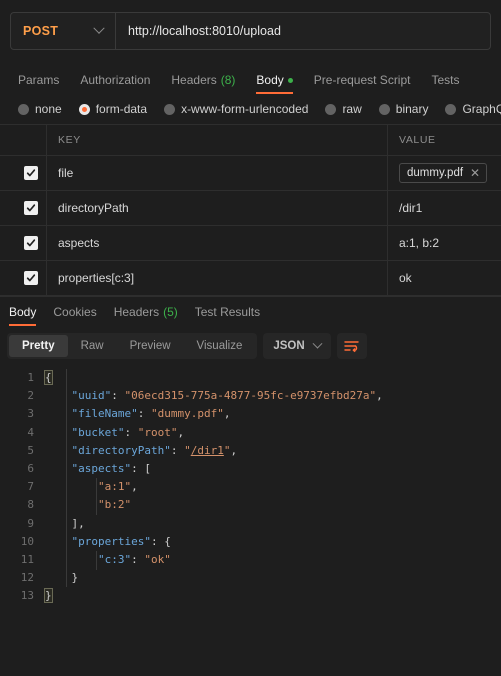  Describe the element at coordinates (74, 315) in the screenshot. I see `response-tab-cookies: Cookies` at that location.